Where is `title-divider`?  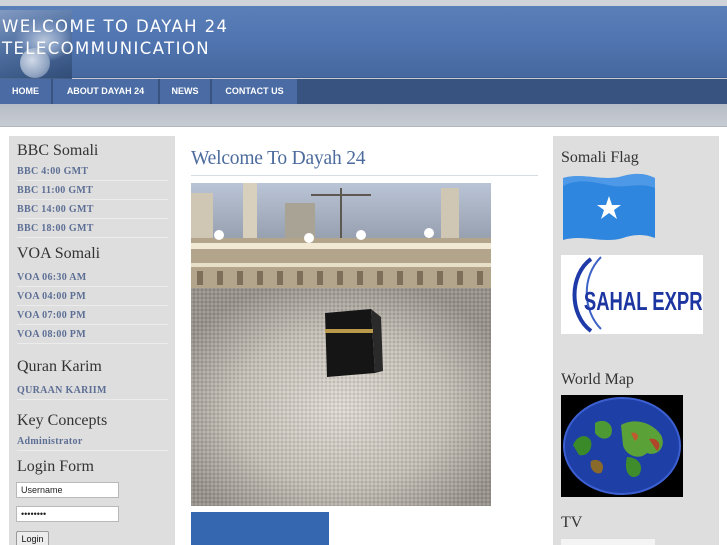 title-divider is located at coordinates (364, 175).